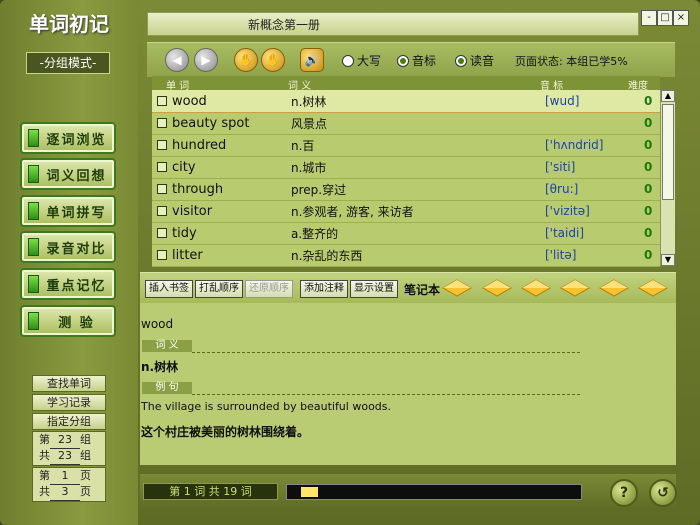  I want to click on word-row: visitor n.参观者, 游客, 来访者 ['vizitə] 0, so click(406, 211).